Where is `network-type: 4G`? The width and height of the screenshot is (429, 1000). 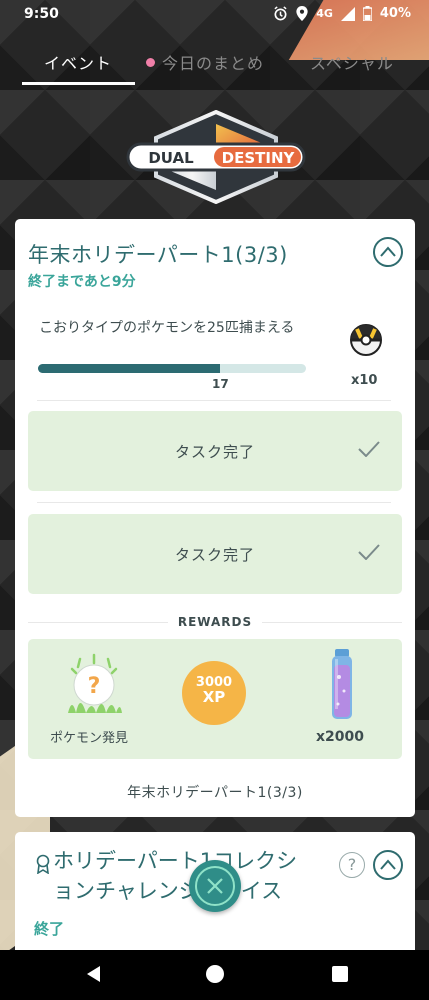
network-type: 4G is located at coordinates (324, 13).